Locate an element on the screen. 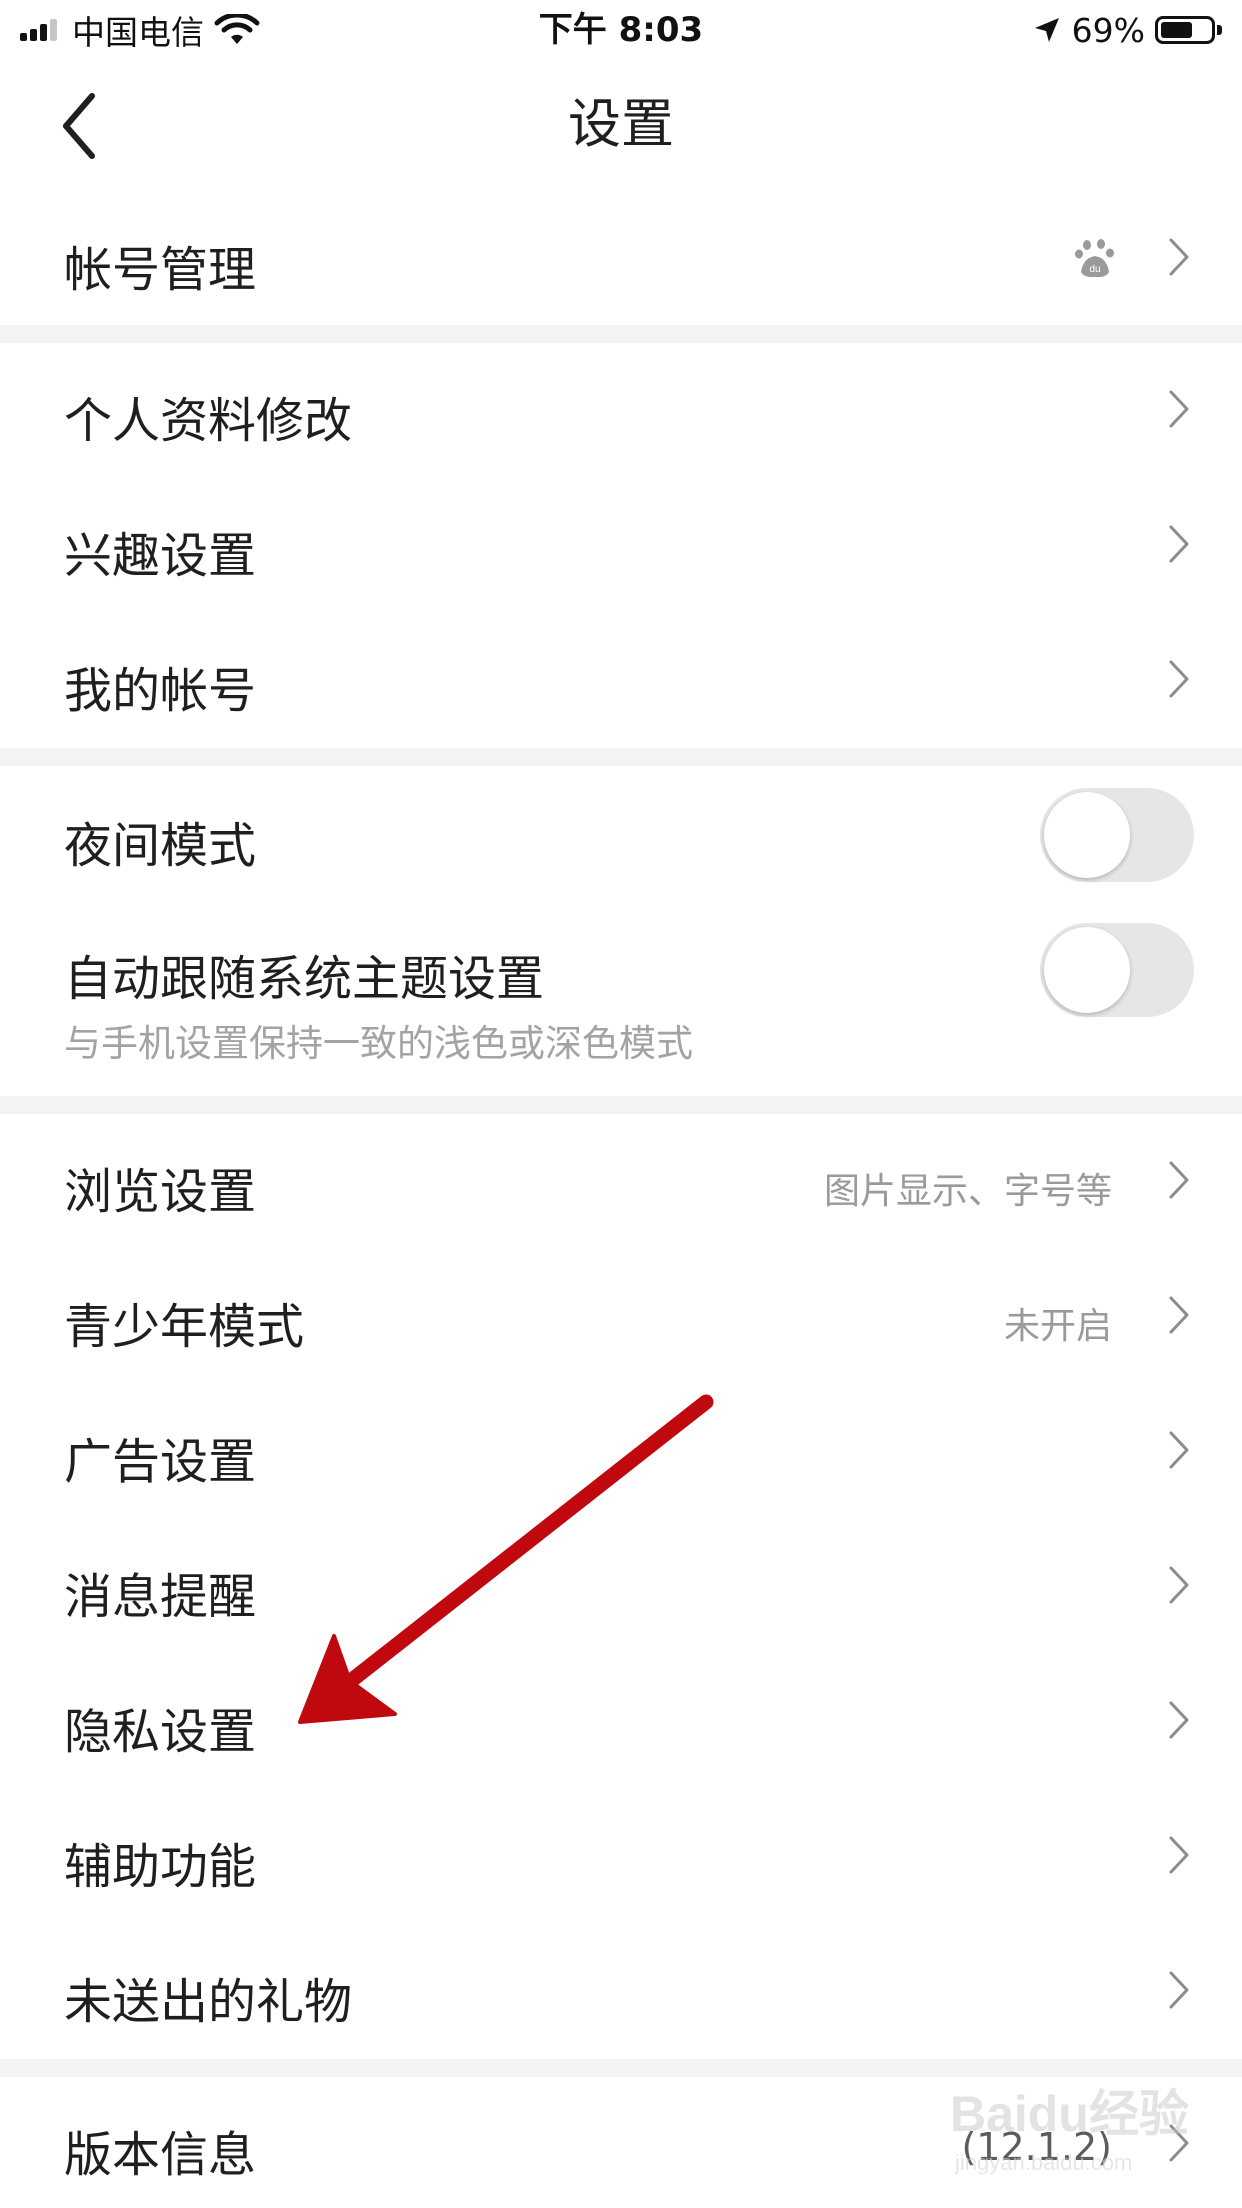  row-privacy-settings: 隐私设置 is located at coordinates (621, 1721).